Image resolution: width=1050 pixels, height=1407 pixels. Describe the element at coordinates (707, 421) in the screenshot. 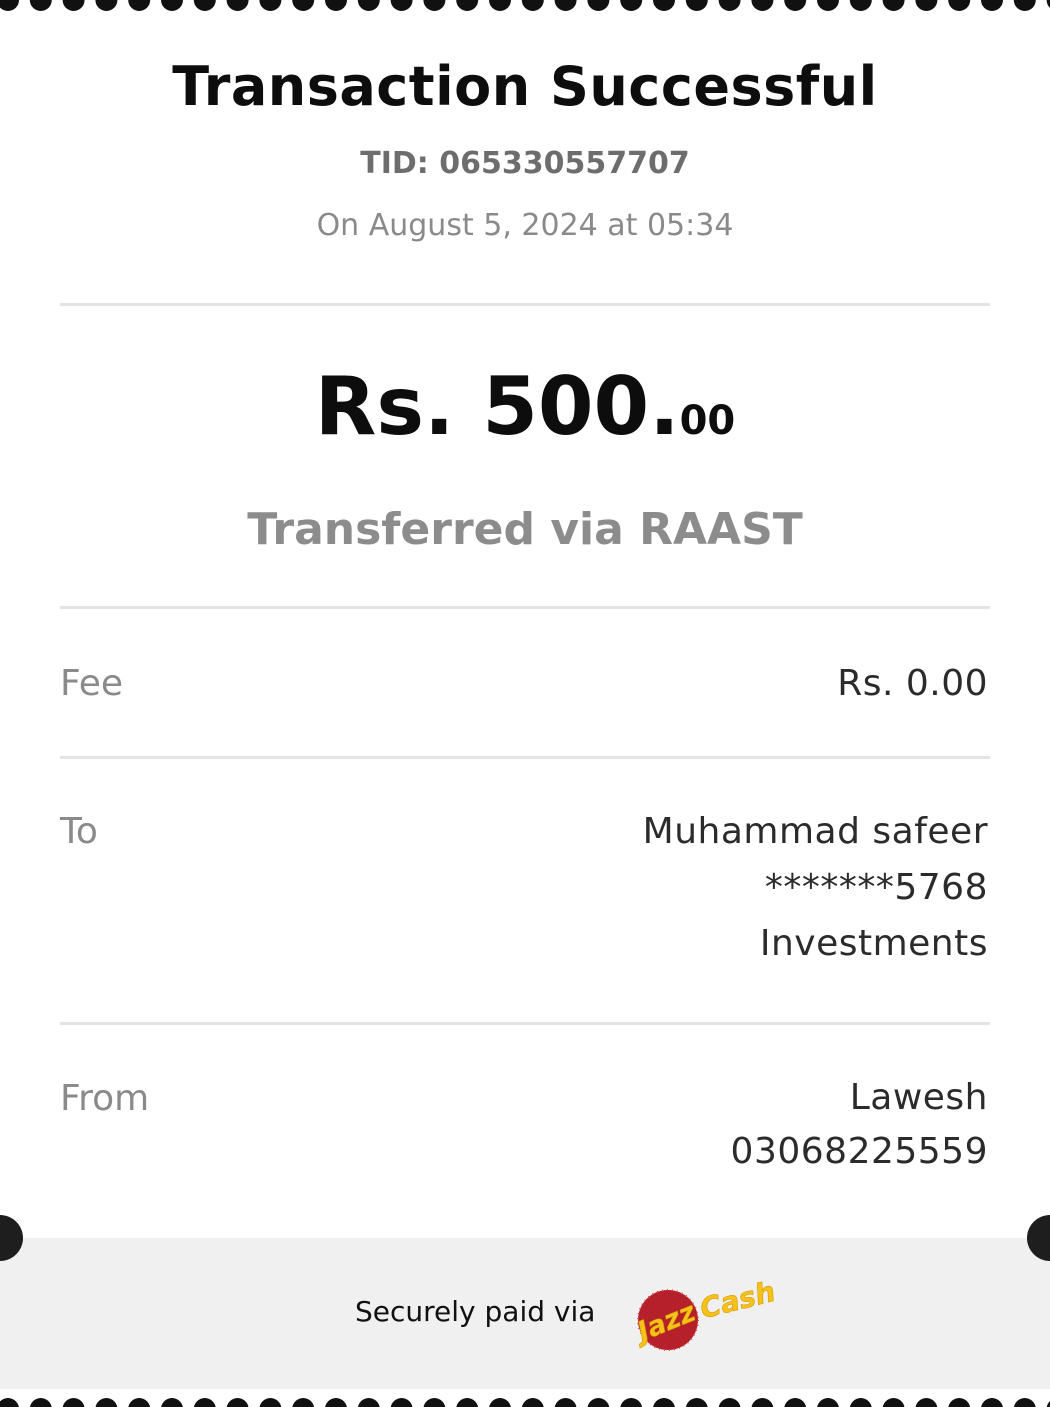

I see `amount-cents: 00` at that location.